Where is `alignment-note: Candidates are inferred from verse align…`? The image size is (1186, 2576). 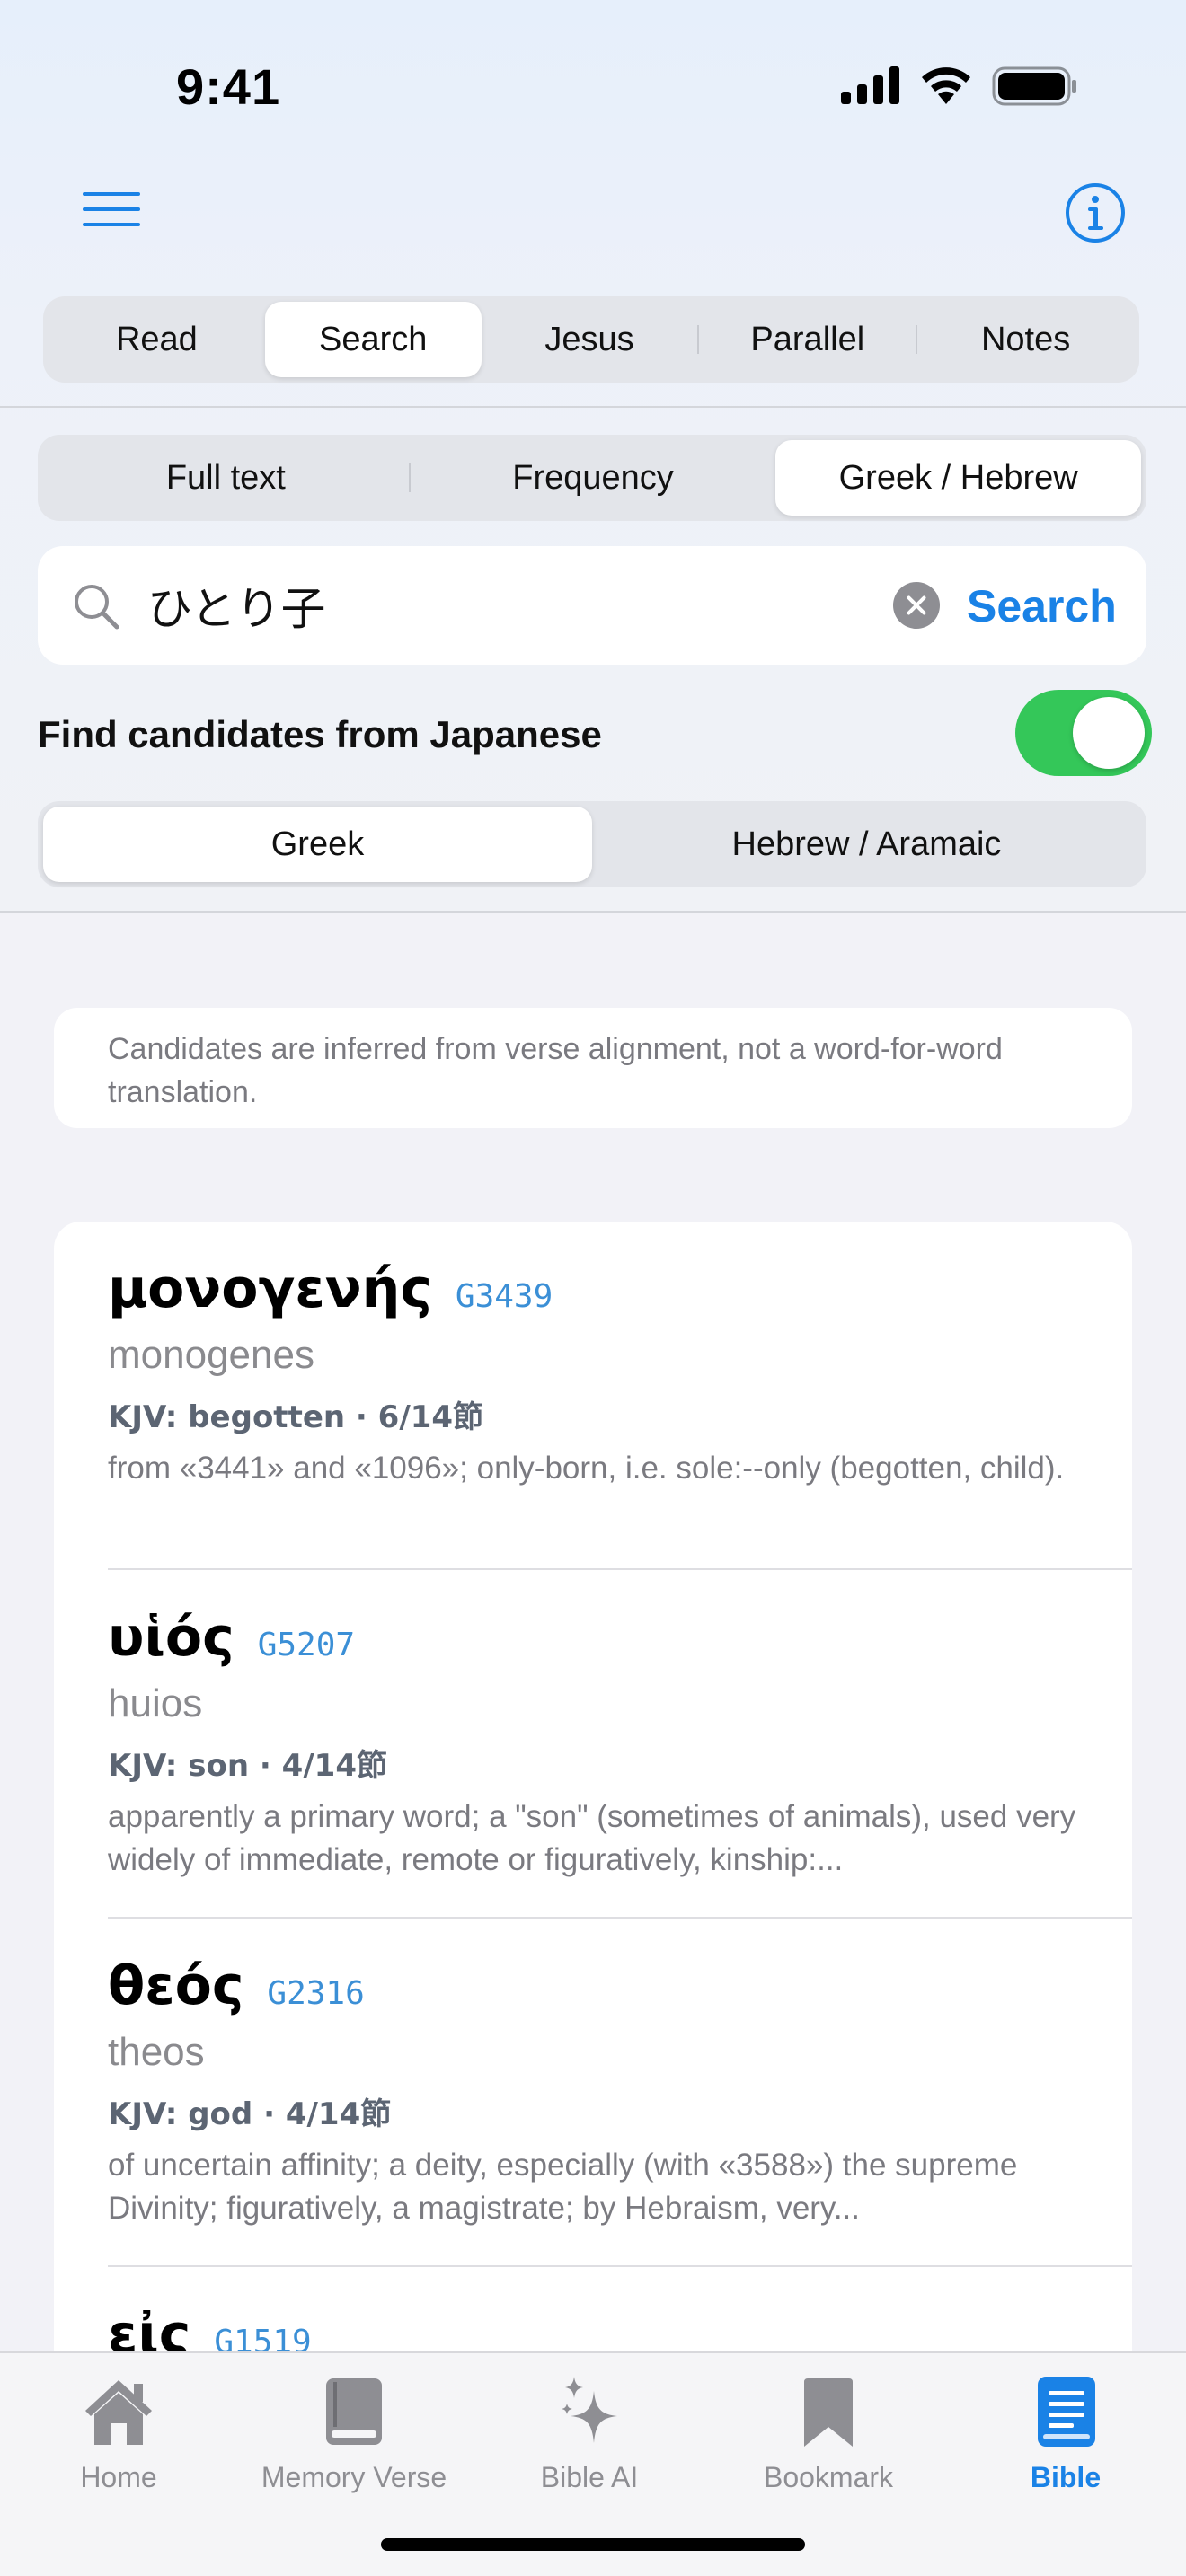 alignment-note: Candidates are inferred from verse align… is located at coordinates (593, 1068).